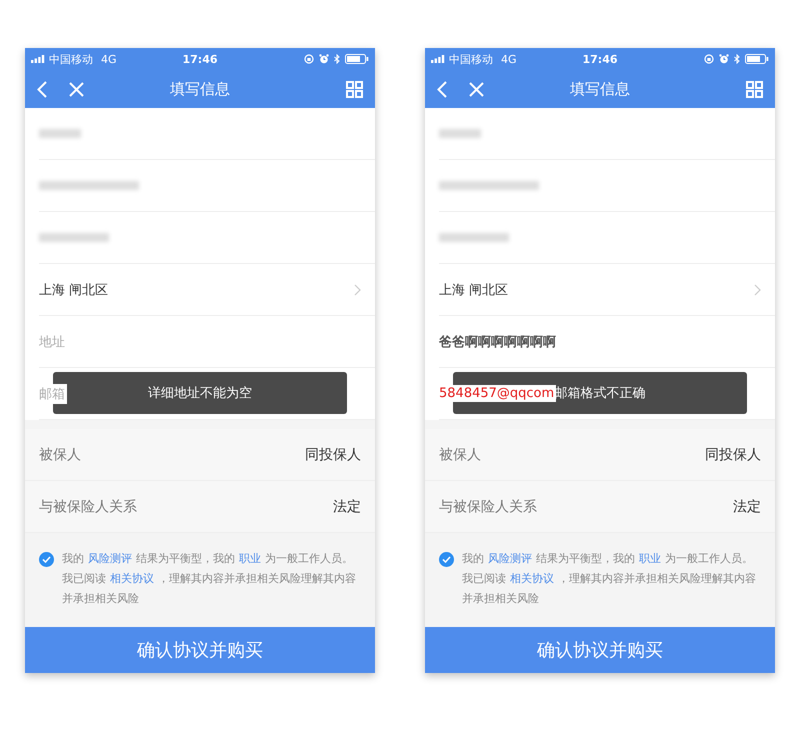 The width and height of the screenshot is (800, 730). Describe the element at coordinates (207, 342) in the screenshot. I see `form-field: 地址` at that location.